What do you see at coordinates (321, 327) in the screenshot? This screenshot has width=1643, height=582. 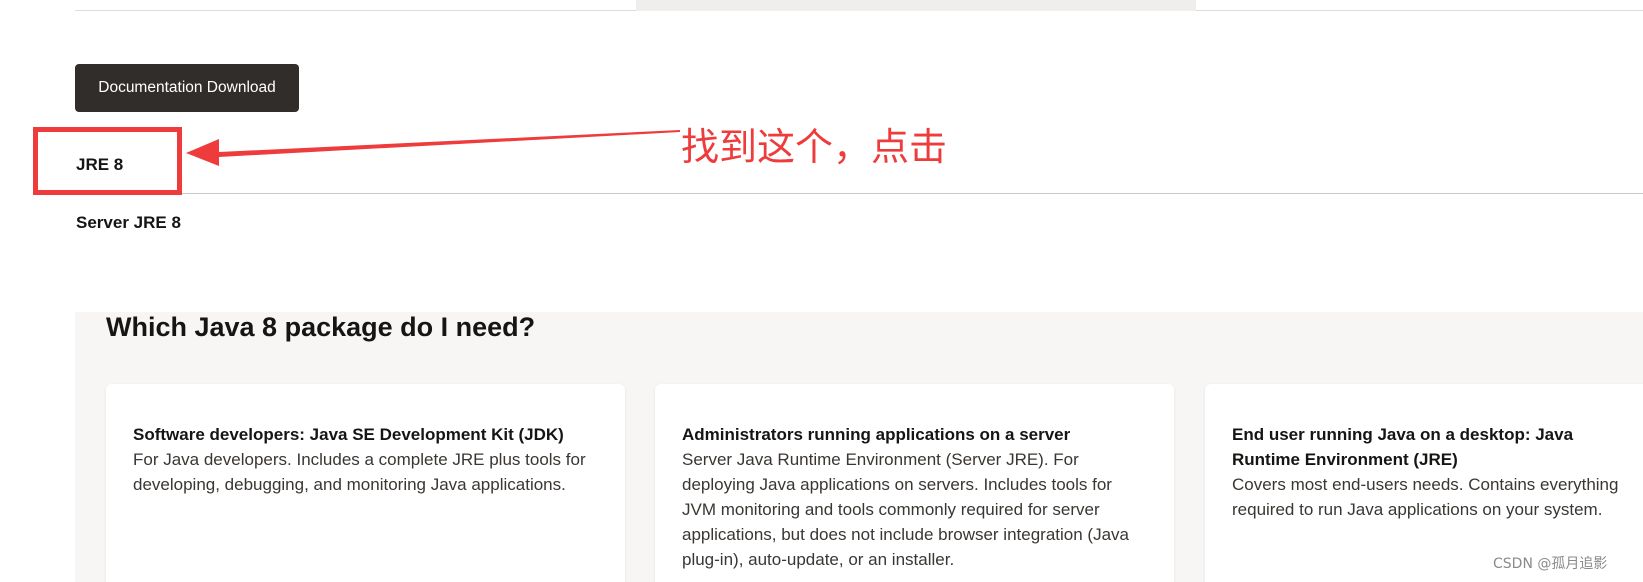 I see `section-title: Which Java 8 package do I need?` at bounding box center [321, 327].